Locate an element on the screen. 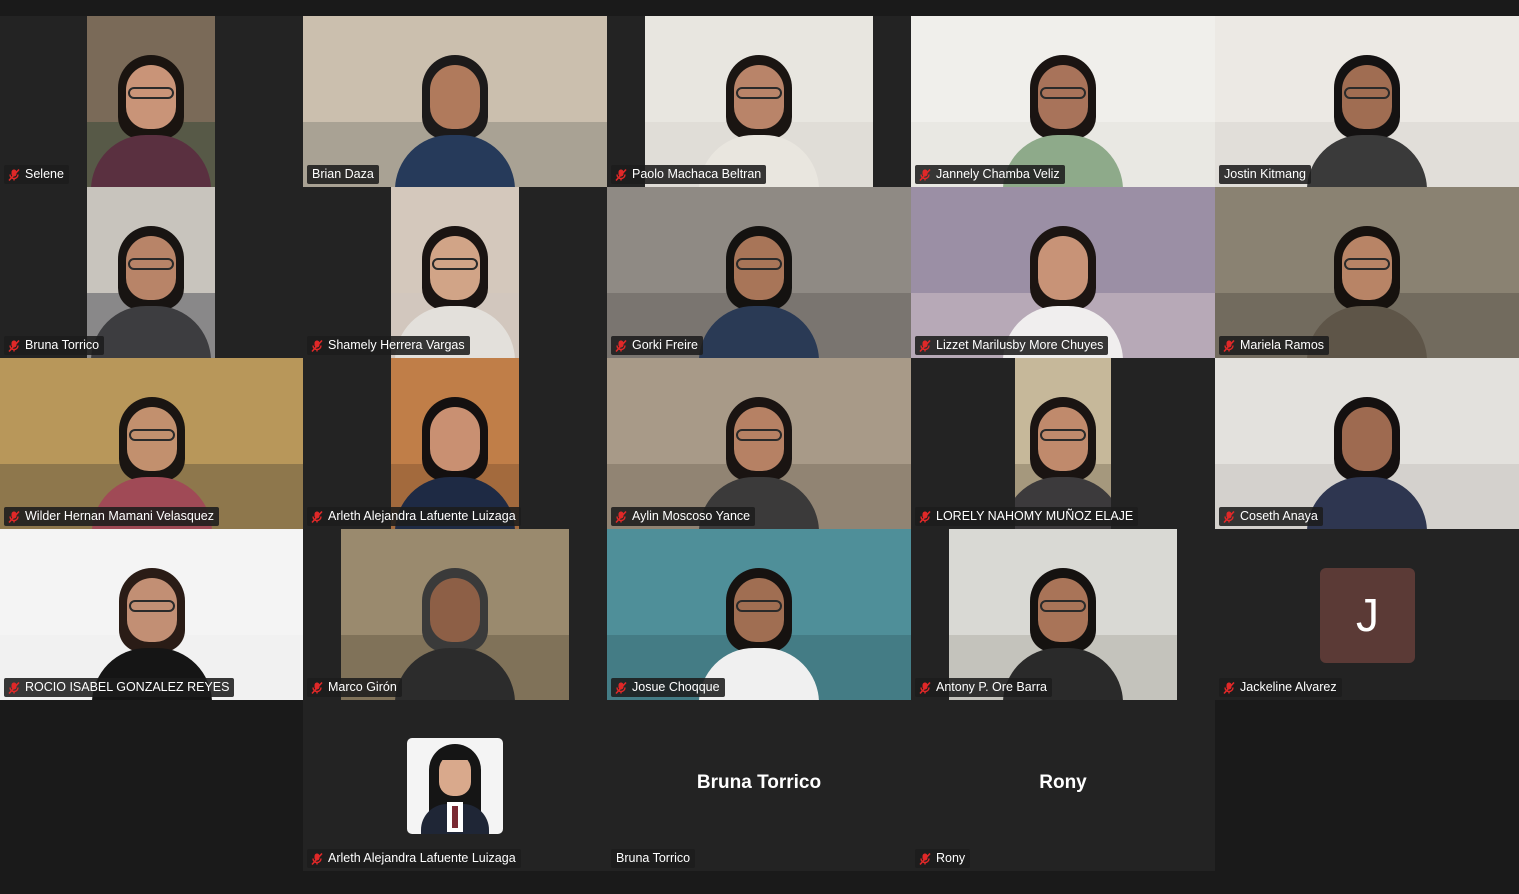 The width and height of the screenshot is (1519, 894). participant-name-tag: Marco Girón is located at coordinates (354, 687).